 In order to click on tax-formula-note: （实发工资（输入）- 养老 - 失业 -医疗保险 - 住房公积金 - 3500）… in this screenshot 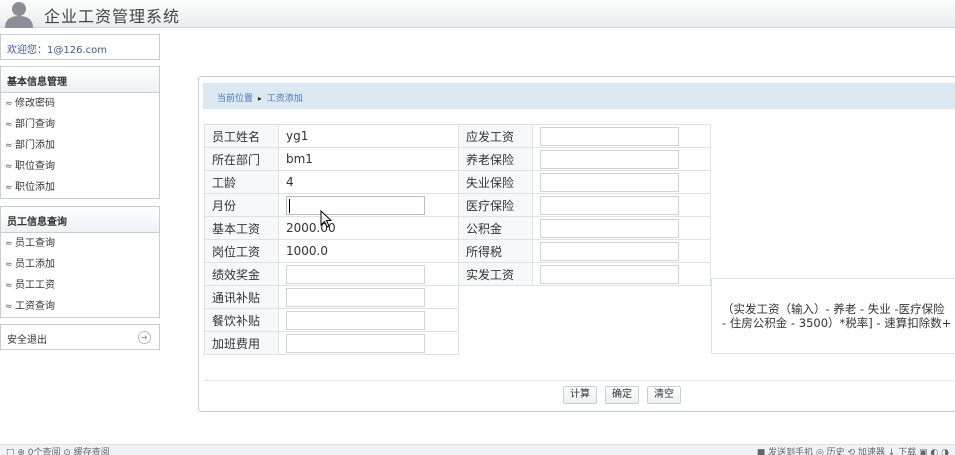, I will do `click(833, 316)`.